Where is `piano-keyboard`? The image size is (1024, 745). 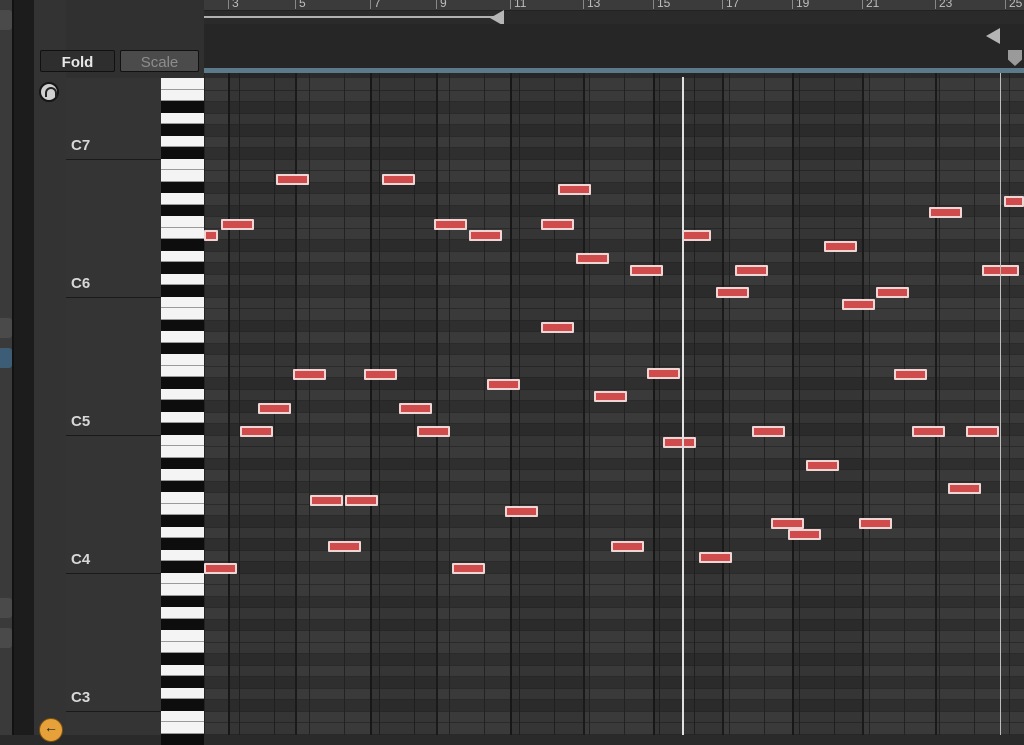 piano-keyboard is located at coordinates (182, 406).